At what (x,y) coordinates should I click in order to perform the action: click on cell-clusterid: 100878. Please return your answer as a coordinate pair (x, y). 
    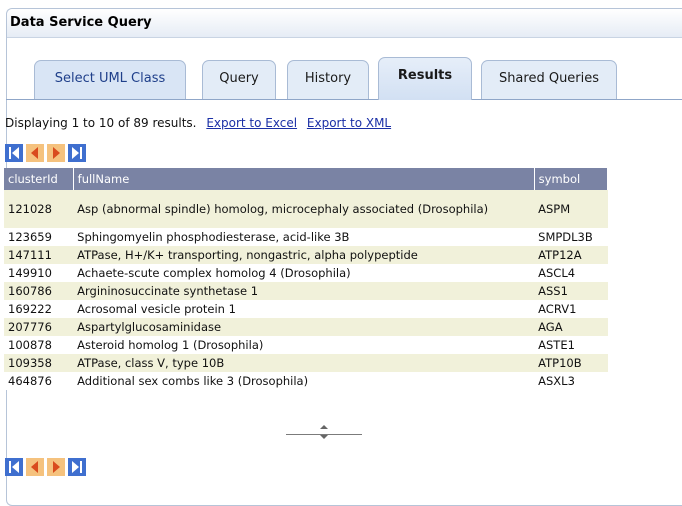
    Looking at the image, I should click on (39, 345).